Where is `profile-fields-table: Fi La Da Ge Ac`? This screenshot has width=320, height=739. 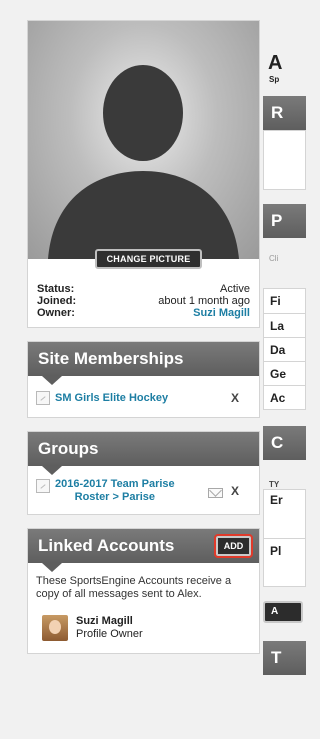 profile-fields-table: Fi La Da Ge Ac is located at coordinates (284, 349).